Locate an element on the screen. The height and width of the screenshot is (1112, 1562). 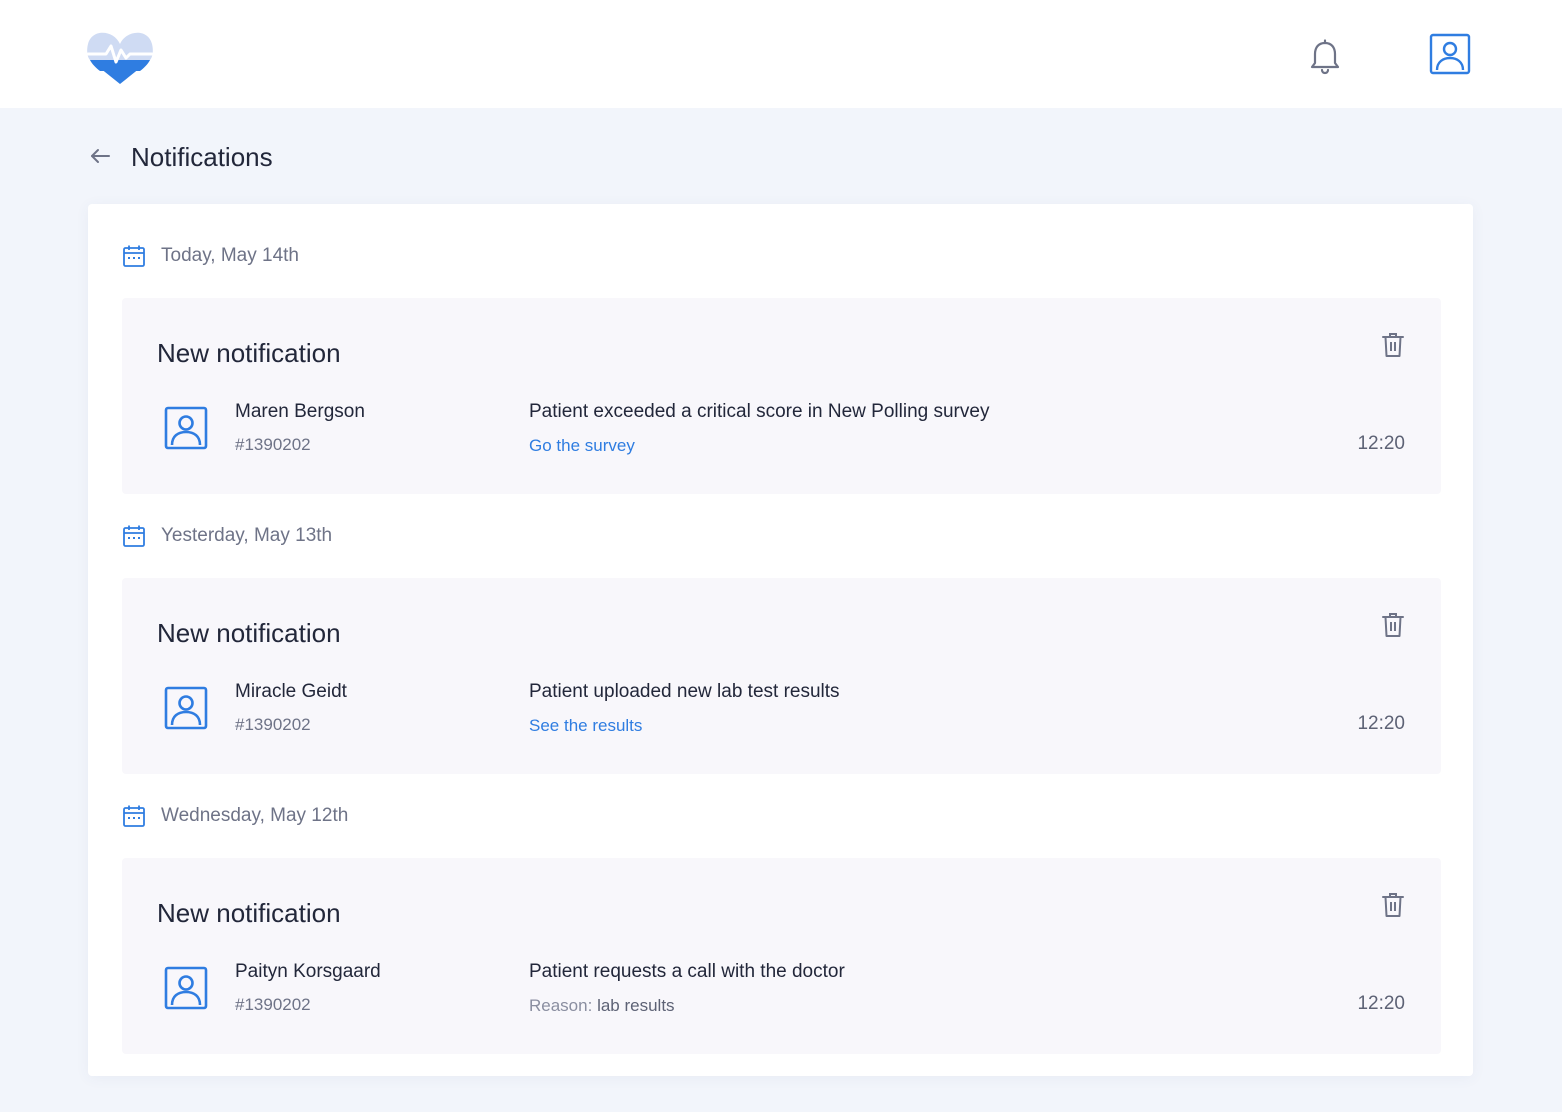
date-header: Yesterday, May 13th is located at coordinates (227, 536).